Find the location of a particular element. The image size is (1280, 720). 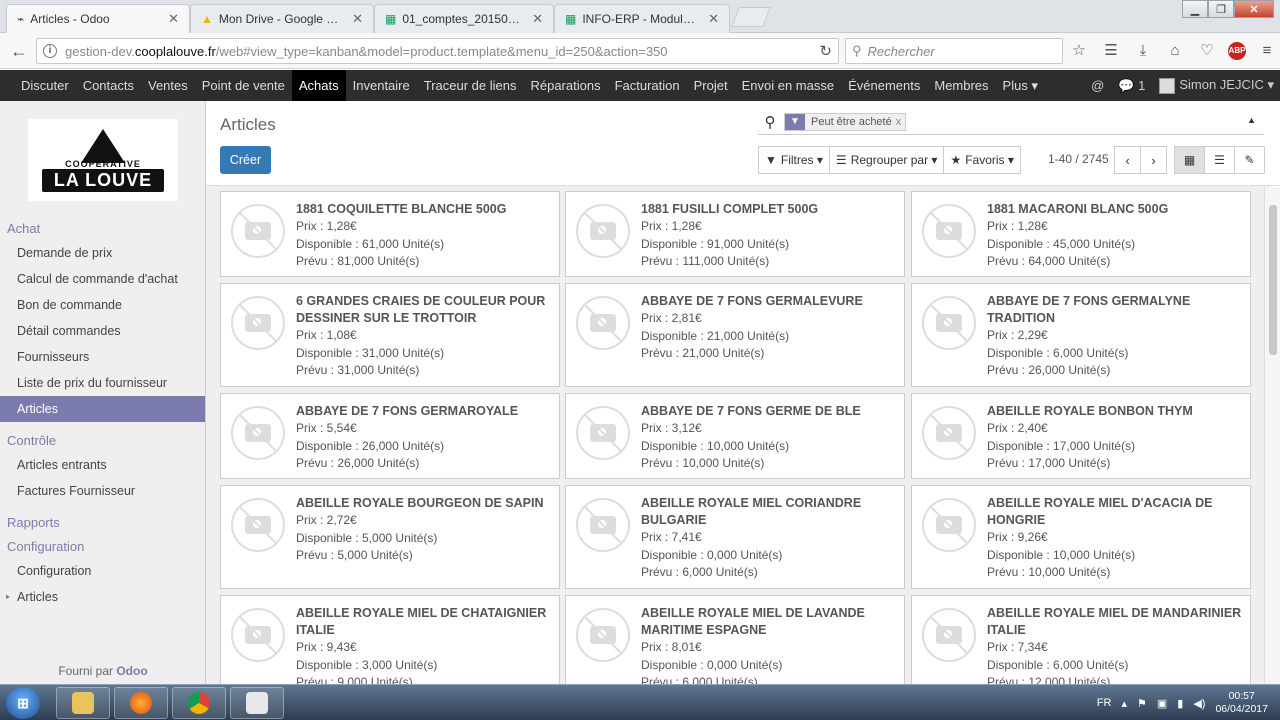

powered-by: Fourni par Odoo is located at coordinates (103, 671).